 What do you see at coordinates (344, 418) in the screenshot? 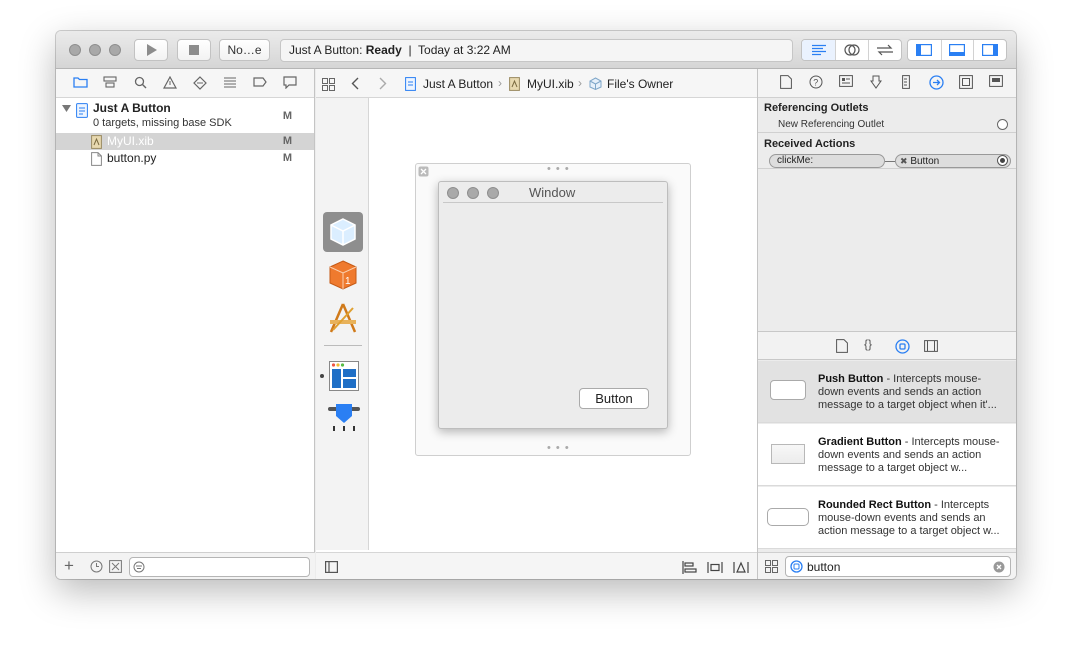
I see `object-controller-icon` at bounding box center [344, 418].